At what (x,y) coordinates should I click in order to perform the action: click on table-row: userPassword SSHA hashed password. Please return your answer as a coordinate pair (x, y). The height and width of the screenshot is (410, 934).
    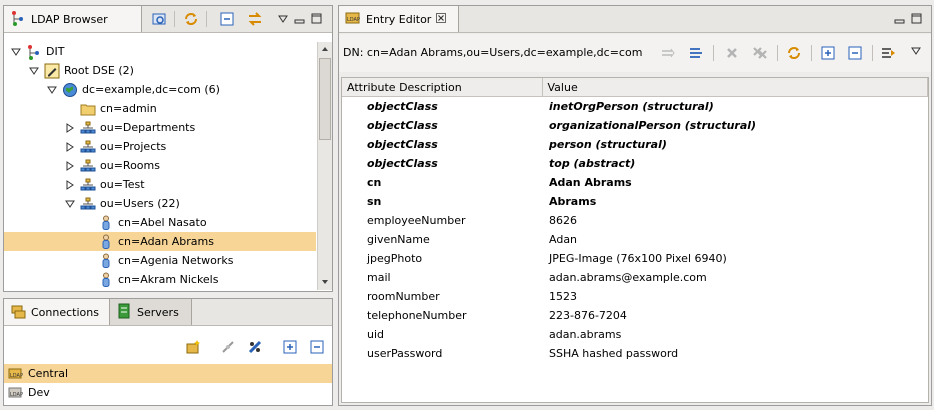
    Looking at the image, I should click on (635, 353).